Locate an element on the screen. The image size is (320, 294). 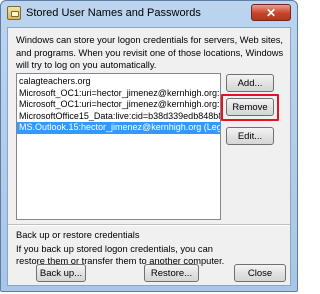
title-bar: Stored User Names and Passwords ✕ is located at coordinates (149, 14).